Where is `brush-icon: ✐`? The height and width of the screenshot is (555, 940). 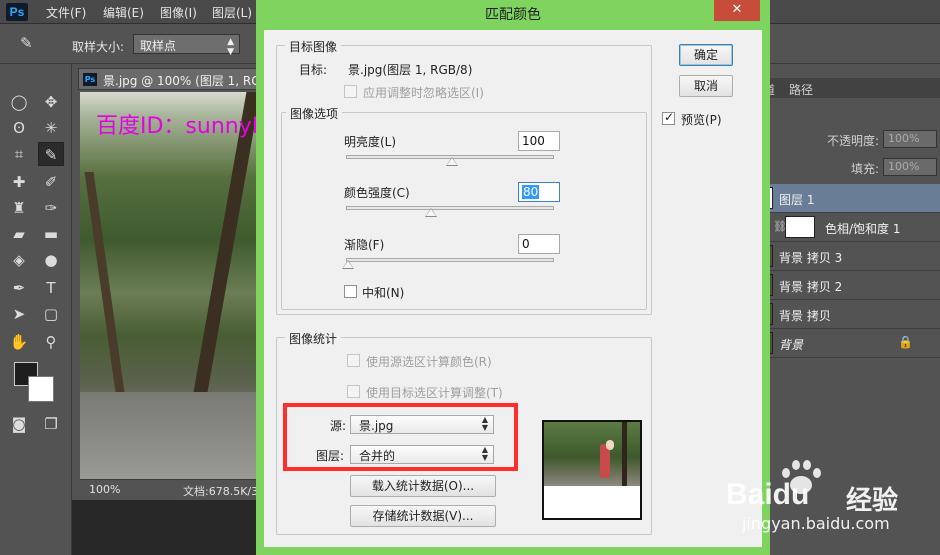 brush-icon: ✐ is located at coordinates (51, 182).